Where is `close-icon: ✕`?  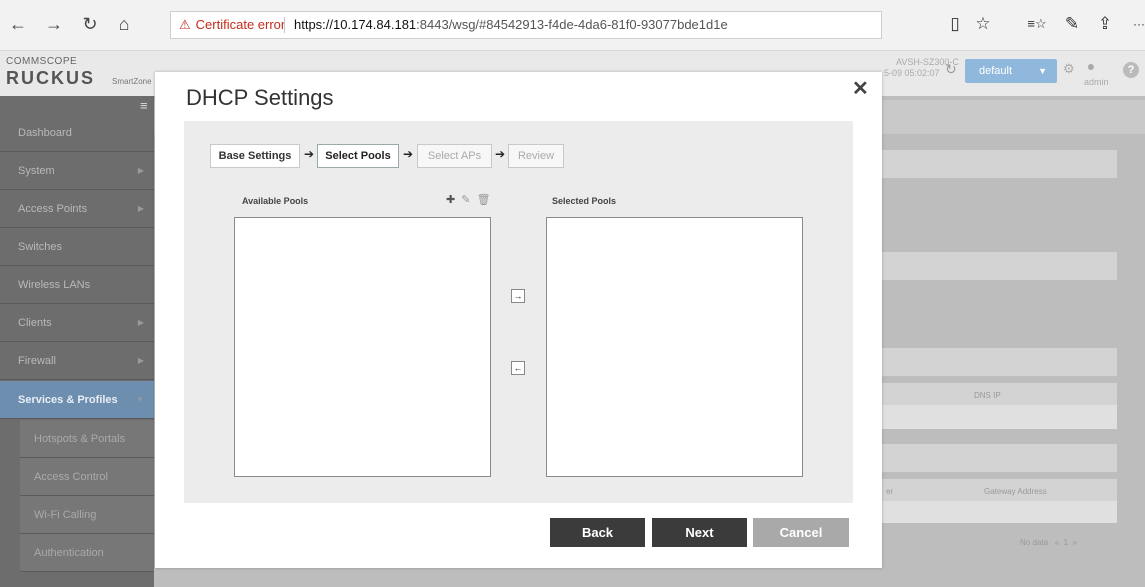
close-icon: ✕ is located at coordinates (860, 88).